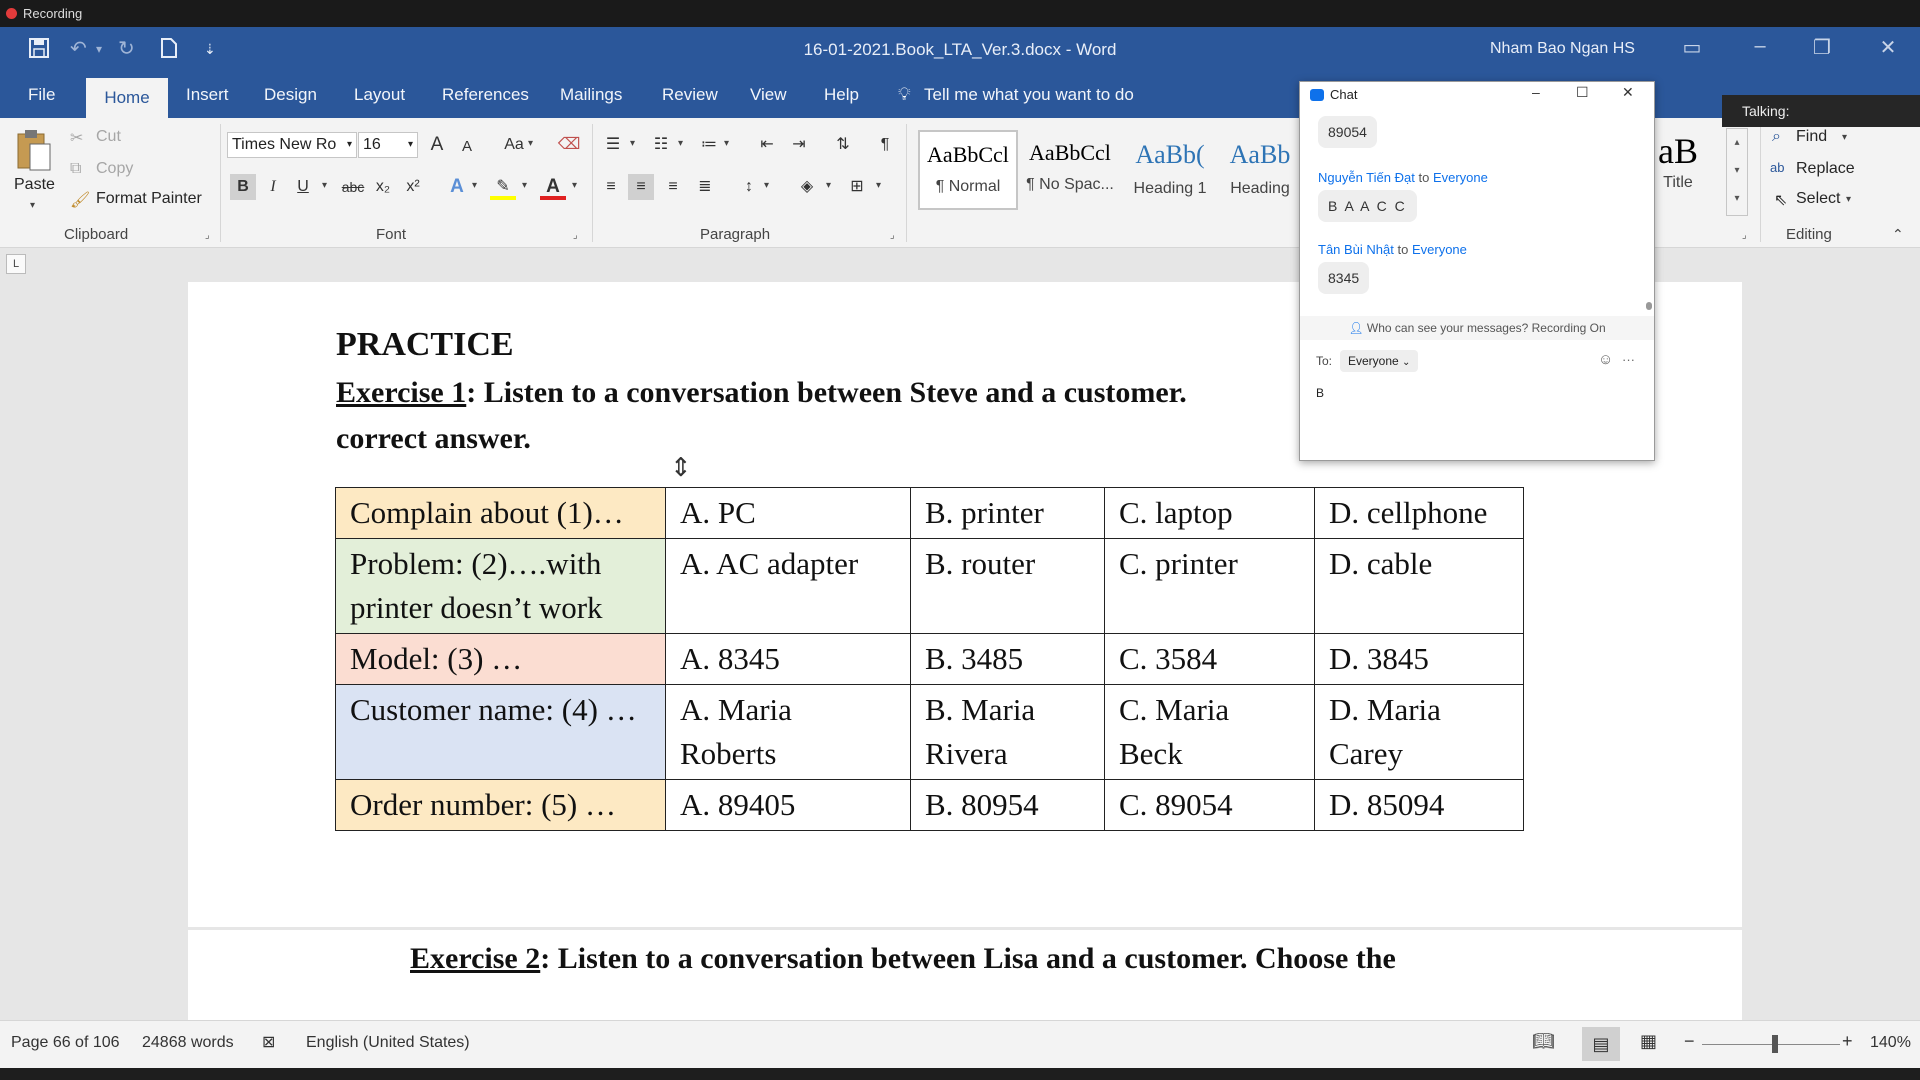 This screenshot has width=1920, height=1080. I want to click on customize-toolbar-icon: ⇣, so click(210, 49).